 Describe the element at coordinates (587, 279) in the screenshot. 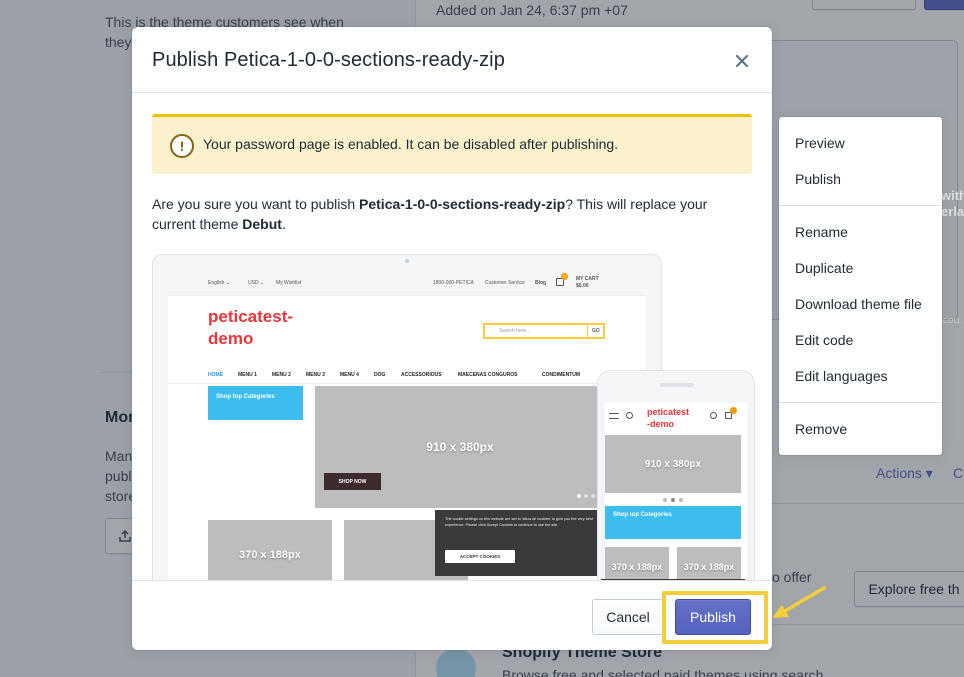

I see `preview-mycart: MY CART` at that location.